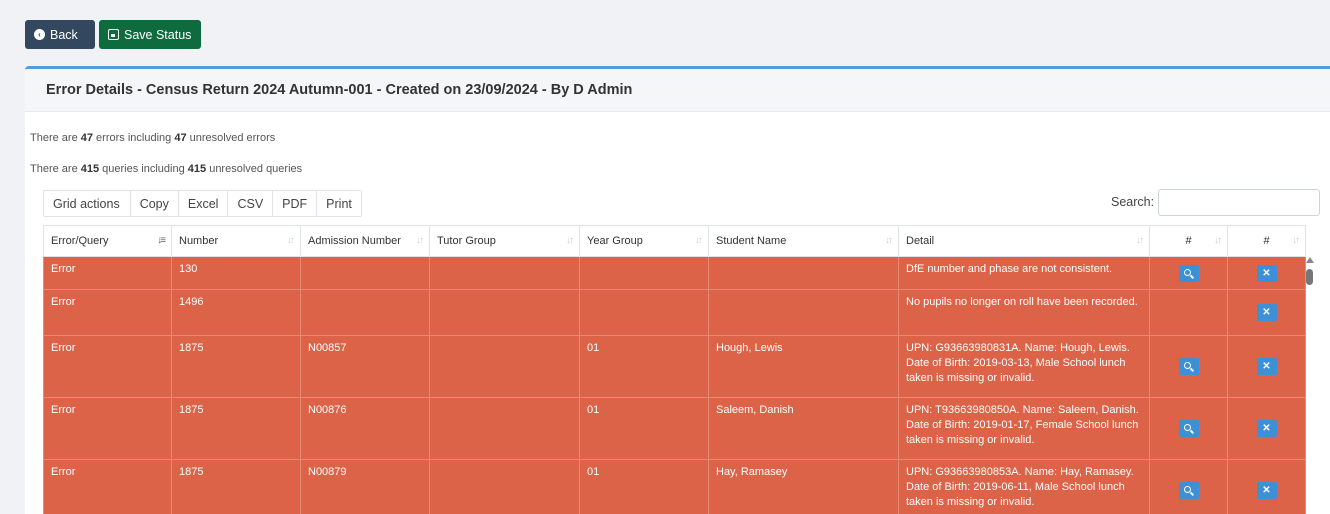 This screenshot has height=514, width=1330. What do you see at coordinates (1266, 241) in the screenshot?
I see `col-resolve: # ↓↑` at bounding box center [1266, 241].